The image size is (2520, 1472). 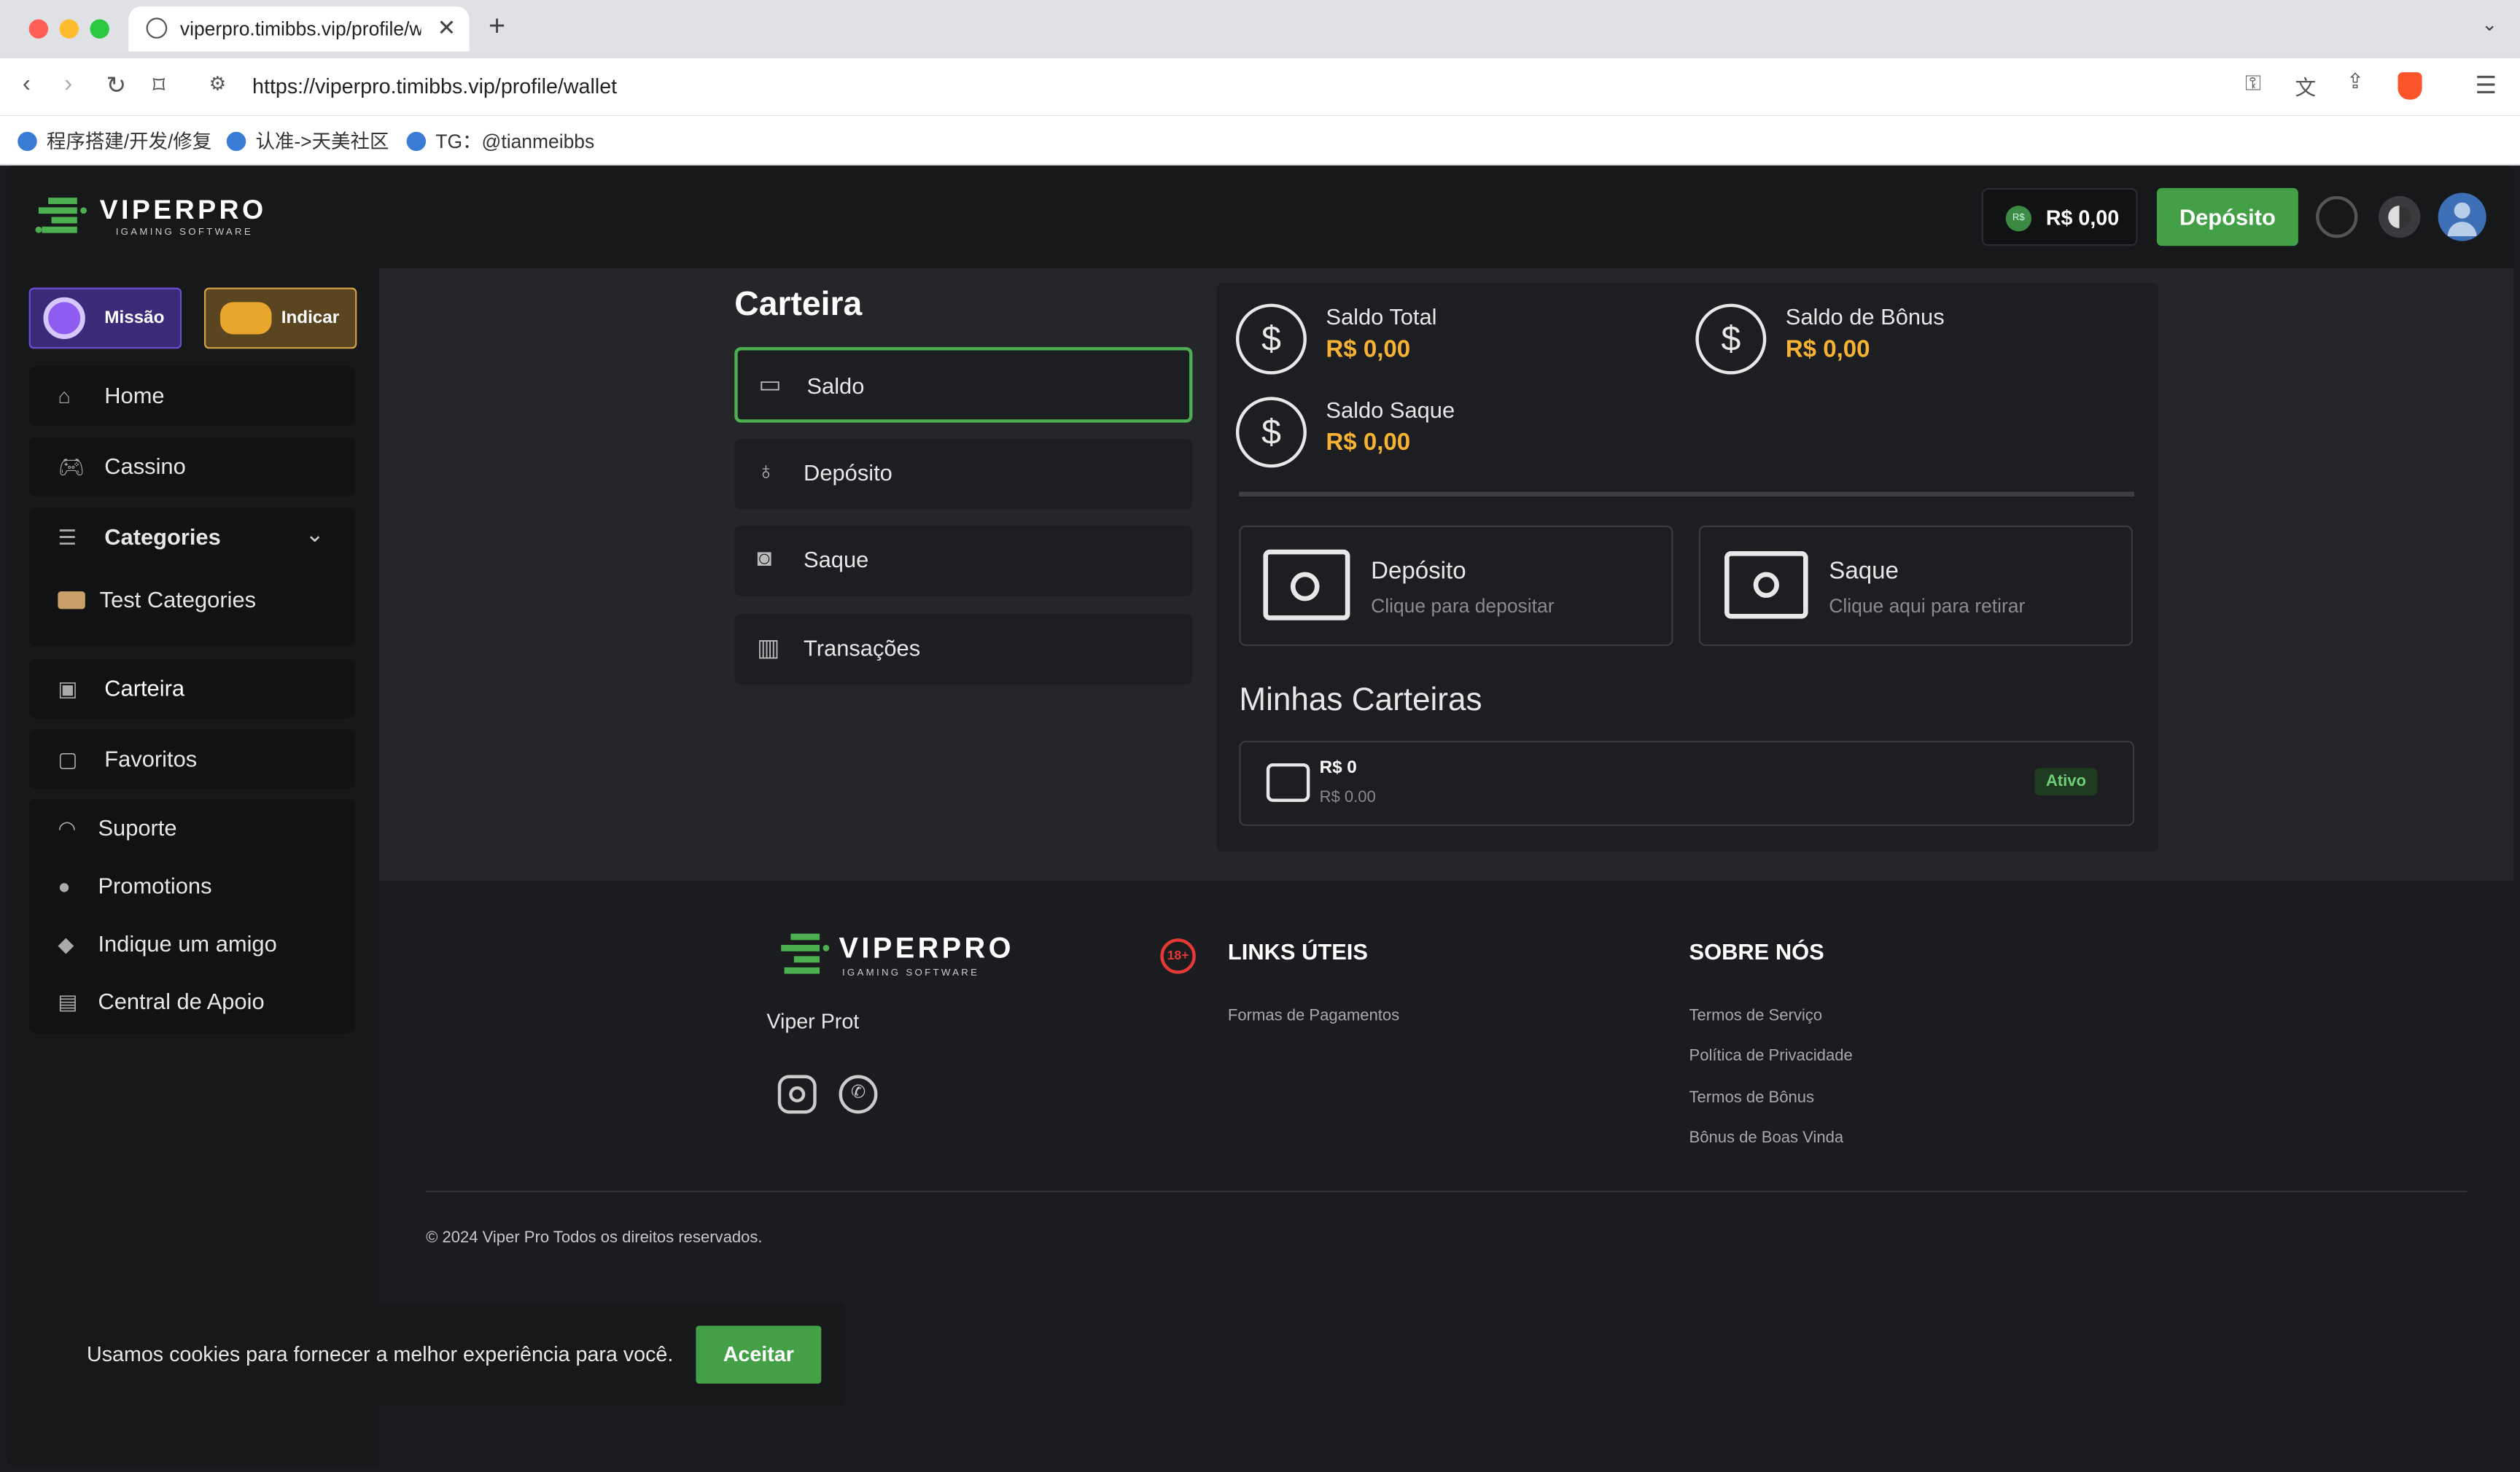 I want to click on logo: VIPERPRO IGAMING SOFTWARE, so click(x=149, y=221).